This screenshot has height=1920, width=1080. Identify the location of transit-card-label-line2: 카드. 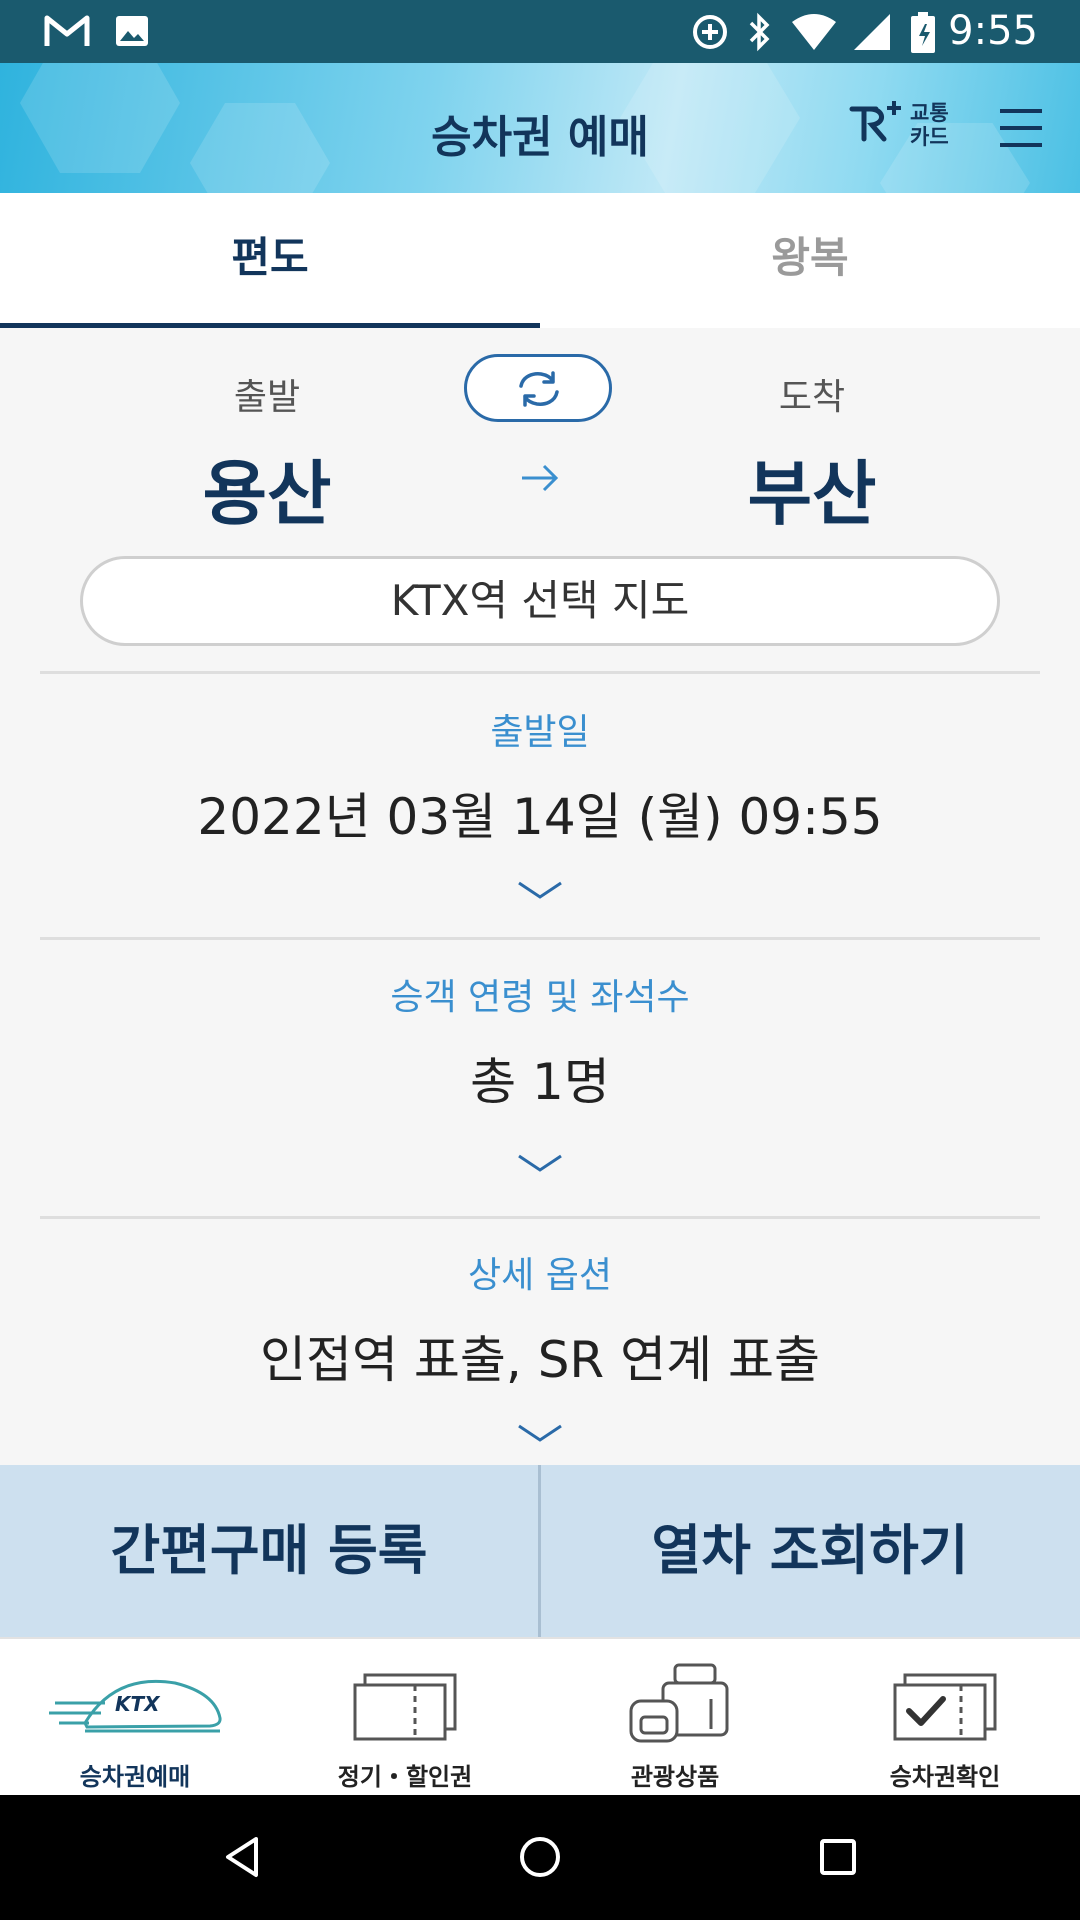
(929, 137).